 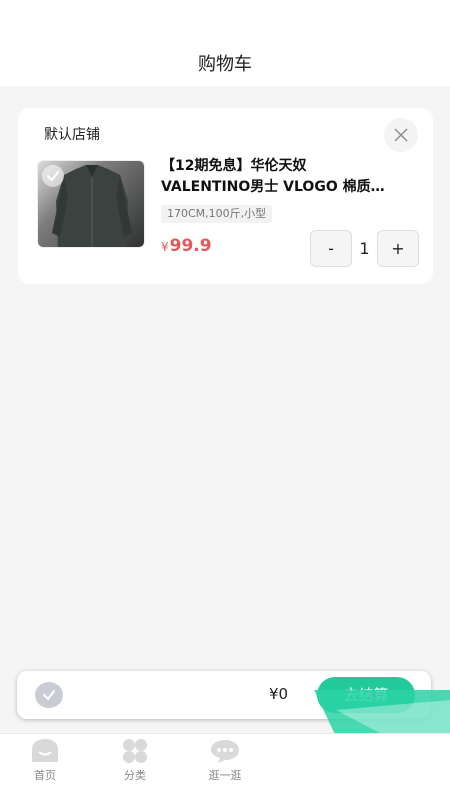 I want to click on category-icon, so click(x=135, y=751).